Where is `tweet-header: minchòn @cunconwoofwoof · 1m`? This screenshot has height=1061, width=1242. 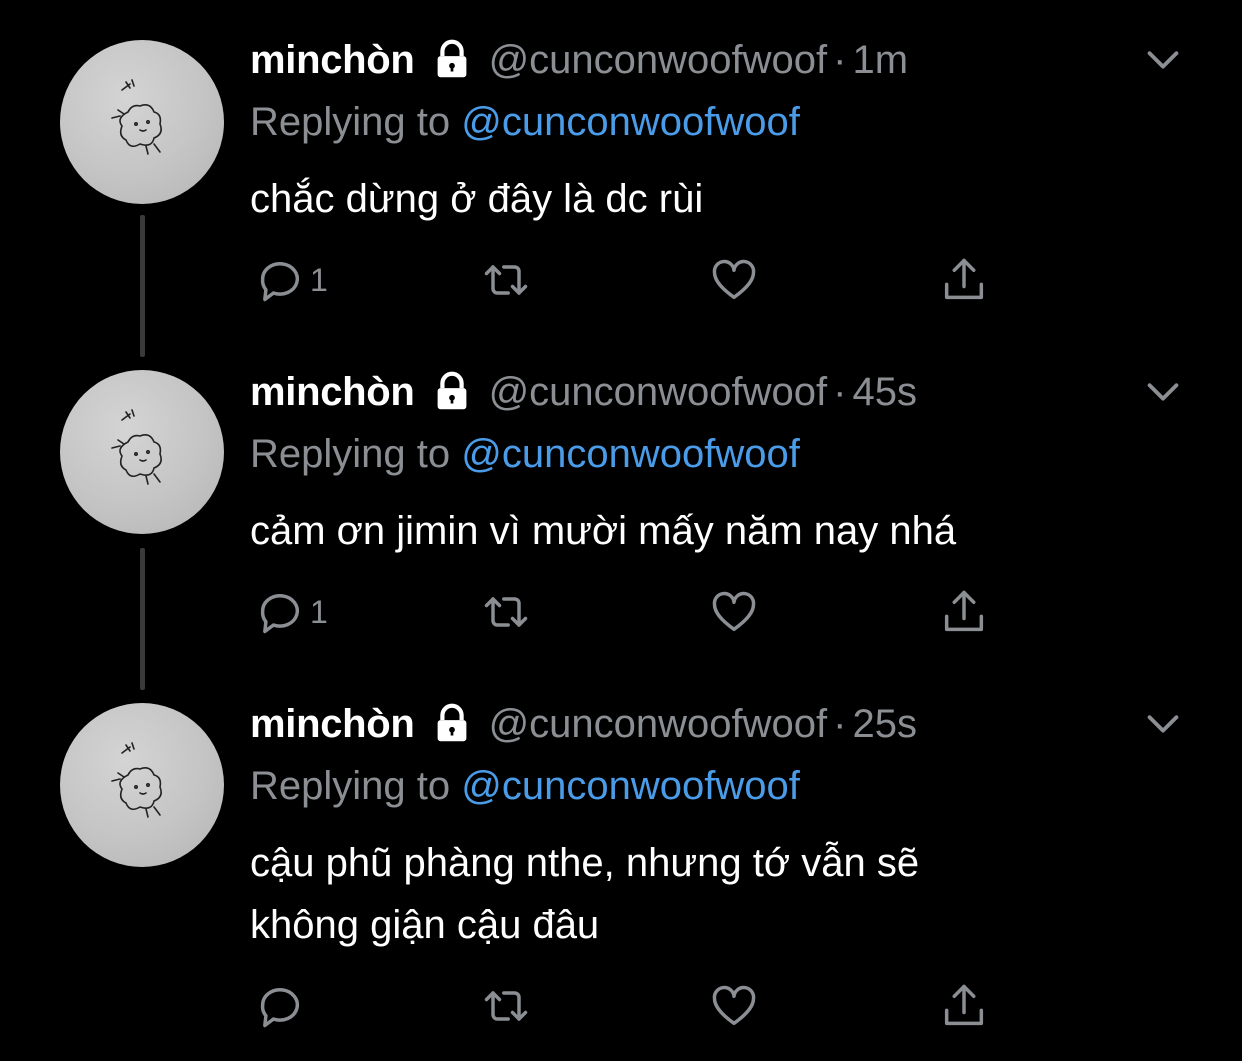 tweet-header: minchòn @cunconwoofwoof · 1m is located at coordinates (579, 60).